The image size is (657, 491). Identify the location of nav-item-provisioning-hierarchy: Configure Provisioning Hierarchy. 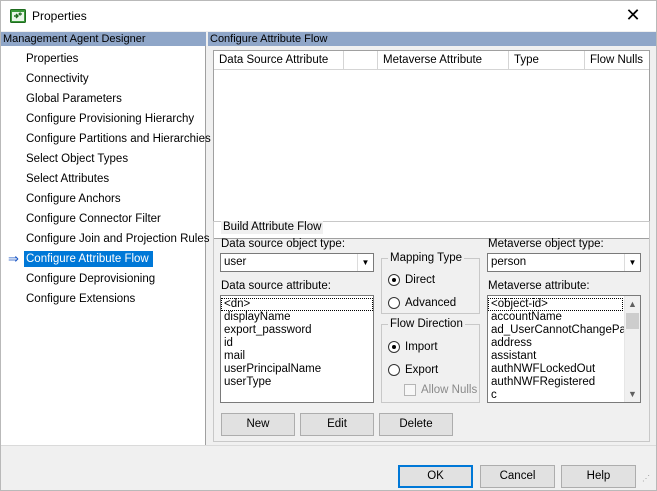
(103, 119).